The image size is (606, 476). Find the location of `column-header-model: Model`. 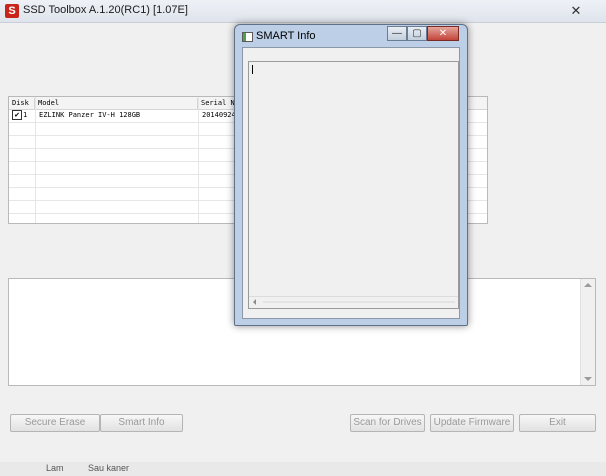

column-header-model: Model is located at coordinates (116, 103).